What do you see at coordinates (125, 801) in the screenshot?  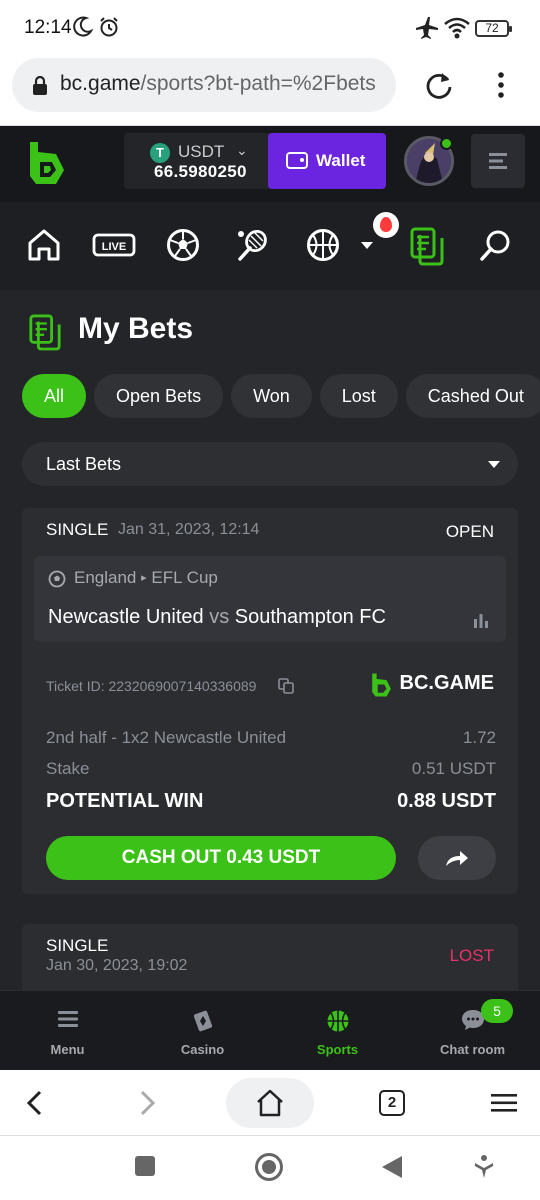 I see `potential-win-label: POTENTIAL WIN` at bounding box center [125, 801].